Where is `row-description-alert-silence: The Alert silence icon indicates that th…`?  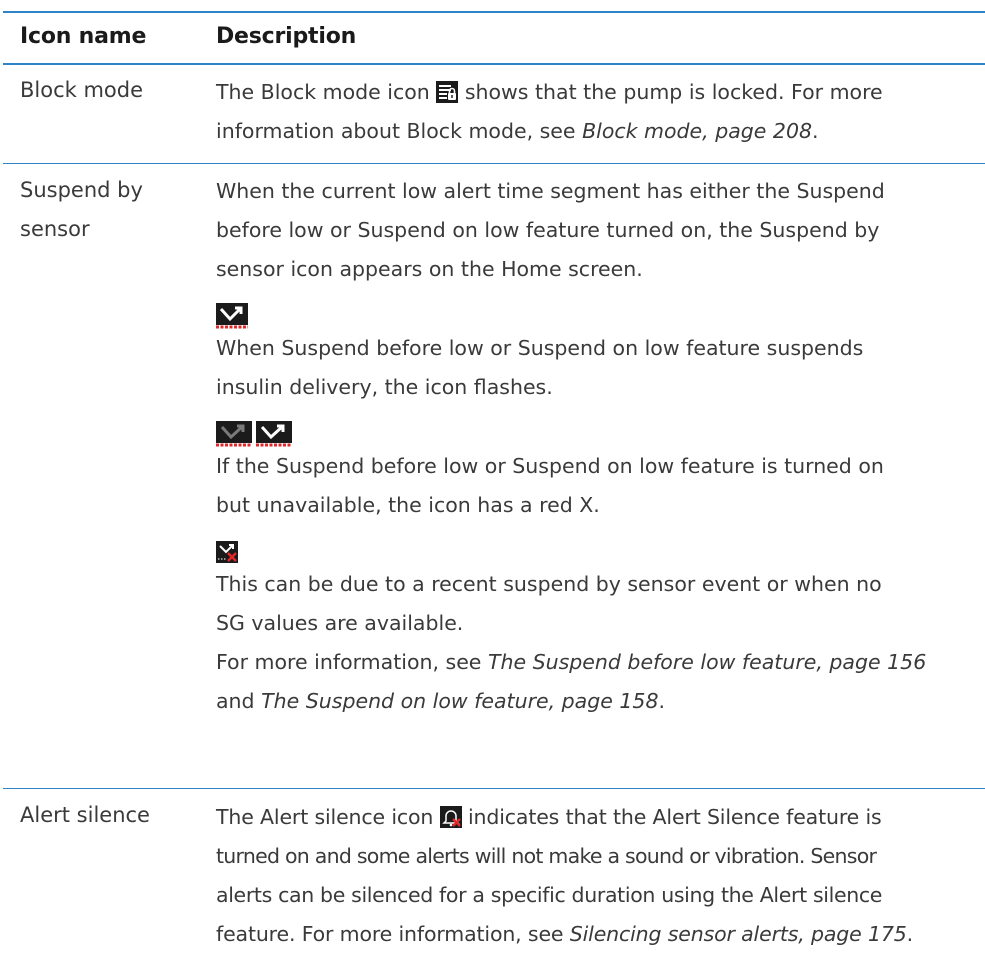
row-description-alert-silence: The Alert silence icon indicates that th… is located at coordinates (600, 876).